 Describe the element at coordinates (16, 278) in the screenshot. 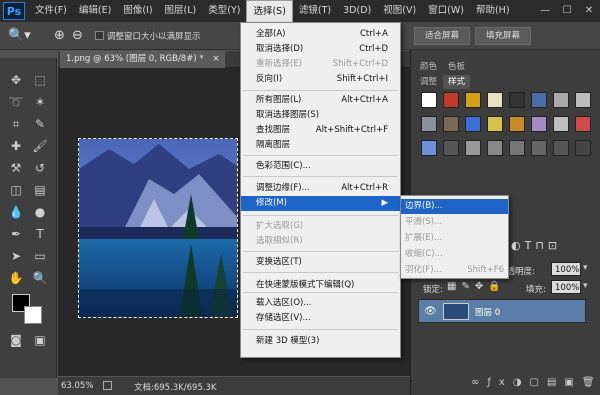

I see `hand-tool-icon: ✋` at that location.